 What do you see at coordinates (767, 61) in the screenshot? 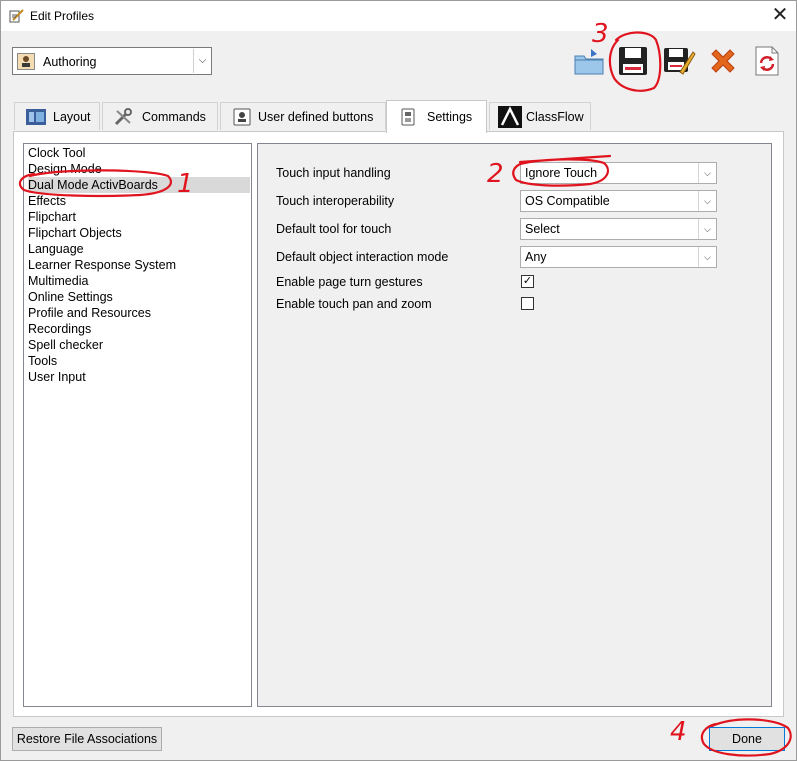
I see `refresh-icon` at bounding box center [767, 61].